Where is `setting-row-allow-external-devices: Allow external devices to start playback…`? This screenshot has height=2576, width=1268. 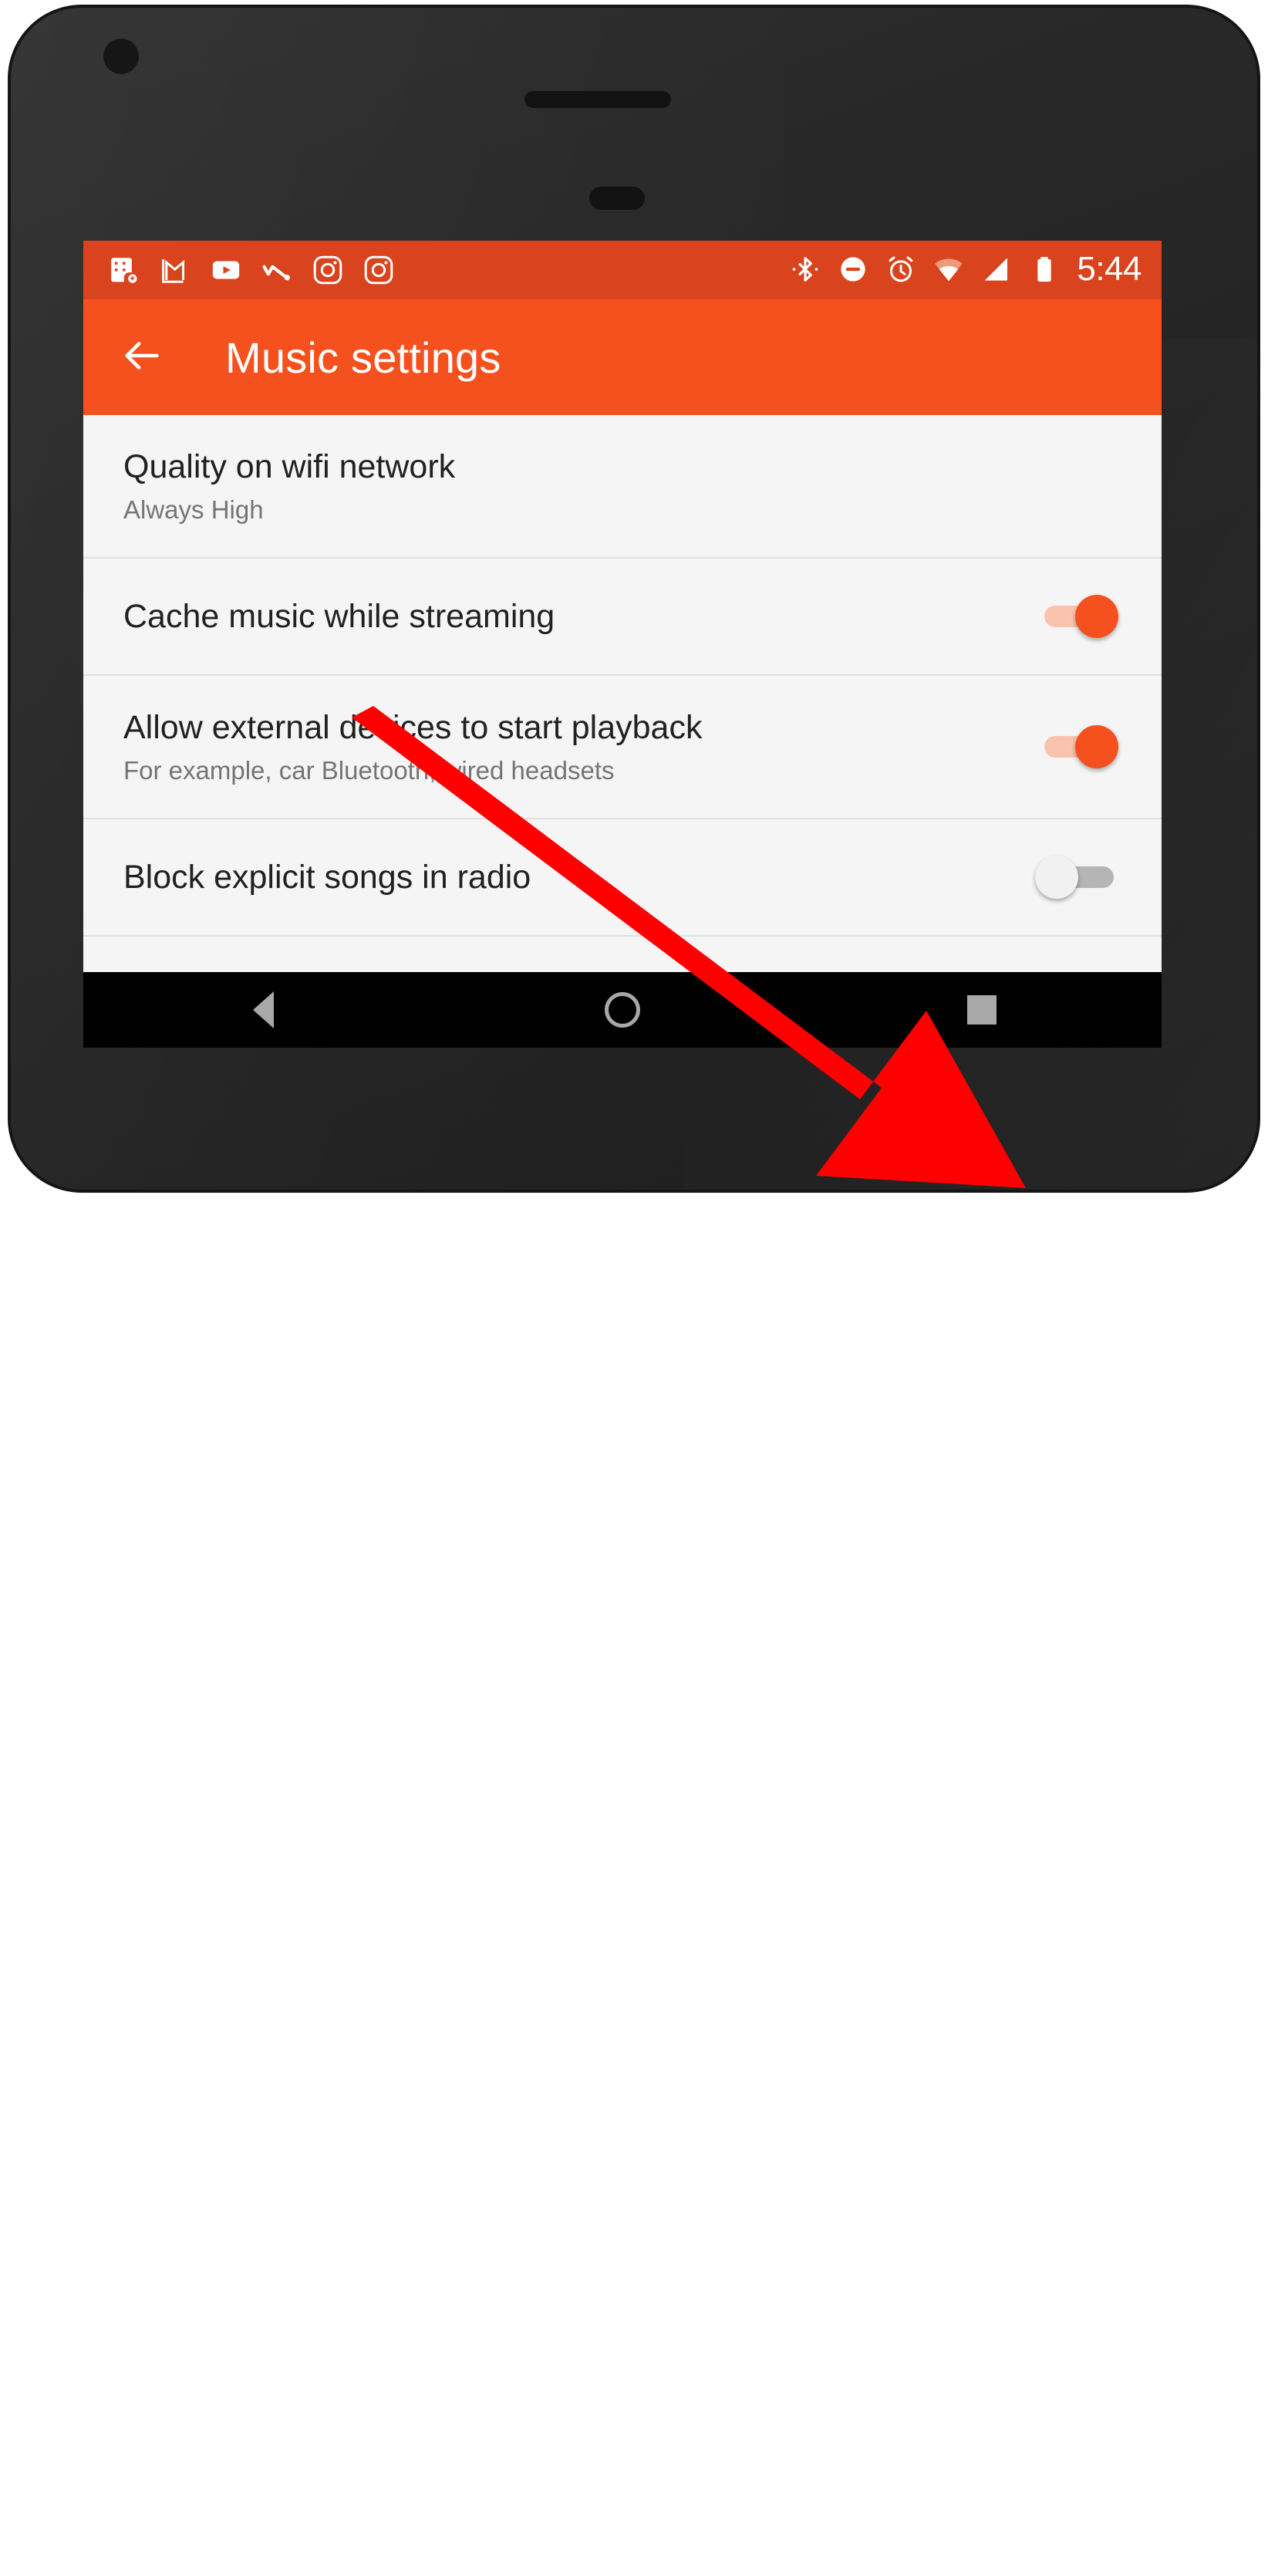
setting-row-allow-external-devices: Allow external devices to start playback… is located at coordinates (622, 747).